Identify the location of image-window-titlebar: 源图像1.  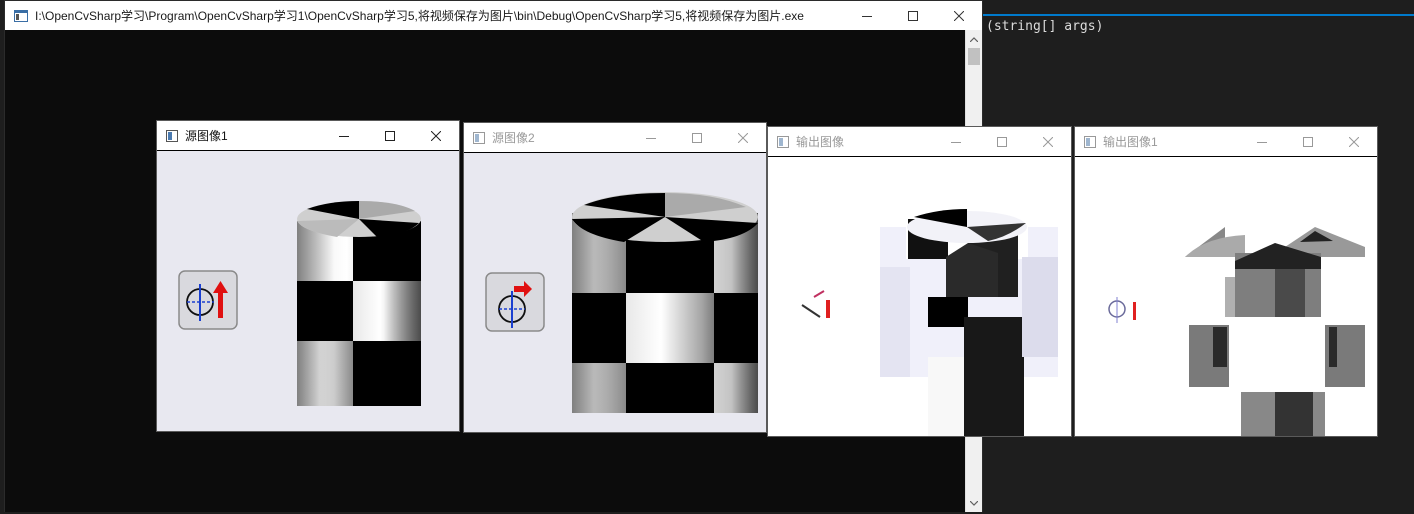
(308, 135).